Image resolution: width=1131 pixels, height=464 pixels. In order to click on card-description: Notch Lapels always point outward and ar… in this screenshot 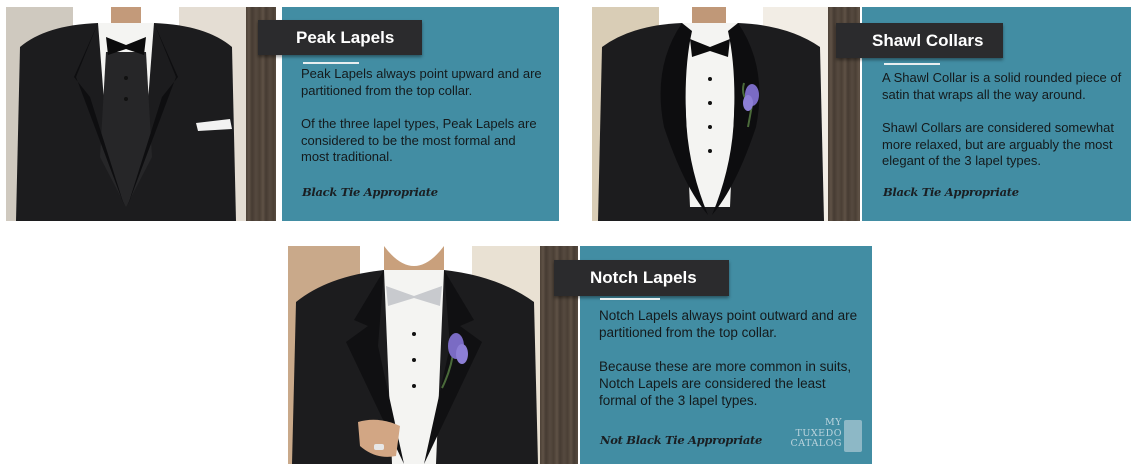, I will do `click(730, 366)`.